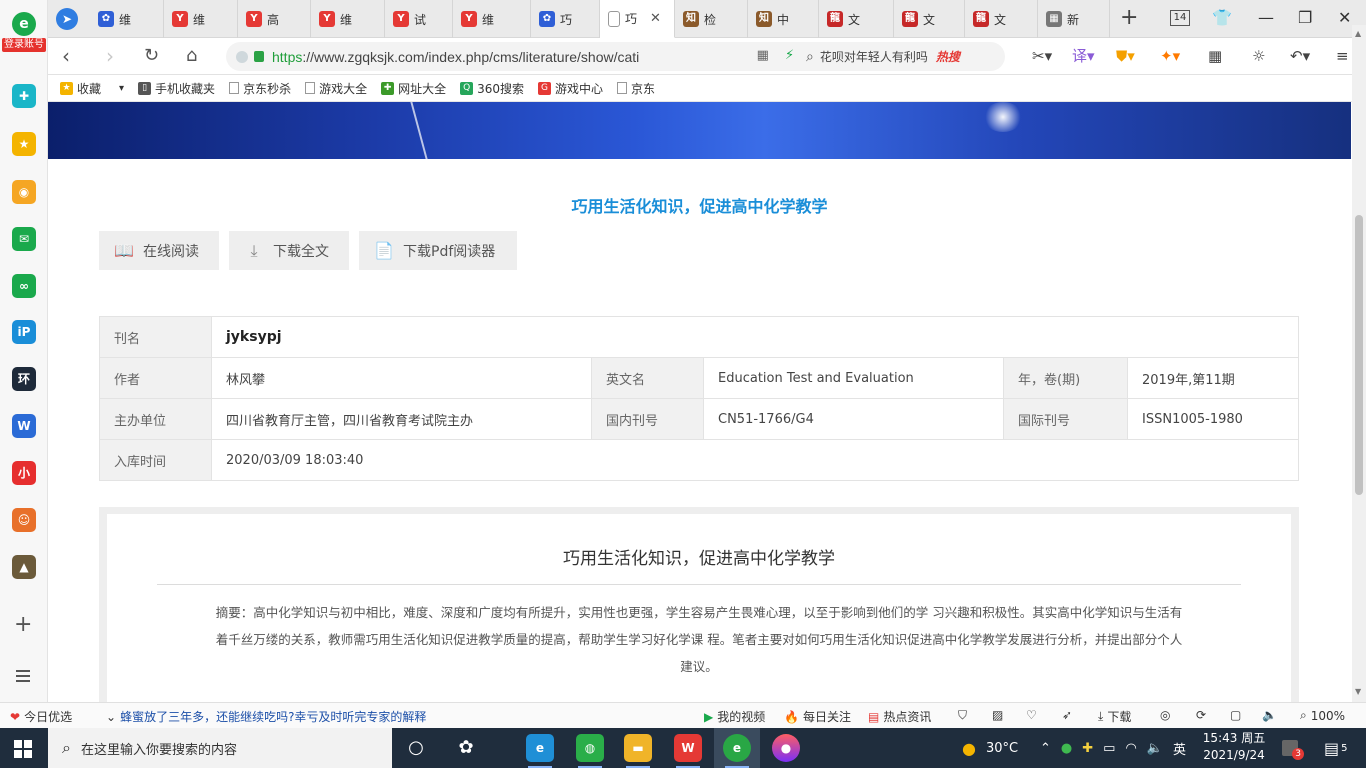  Describe the element at coordinates (565, 19) in the screenshot. I see `browser-tab: ✿ 巧` at that location.